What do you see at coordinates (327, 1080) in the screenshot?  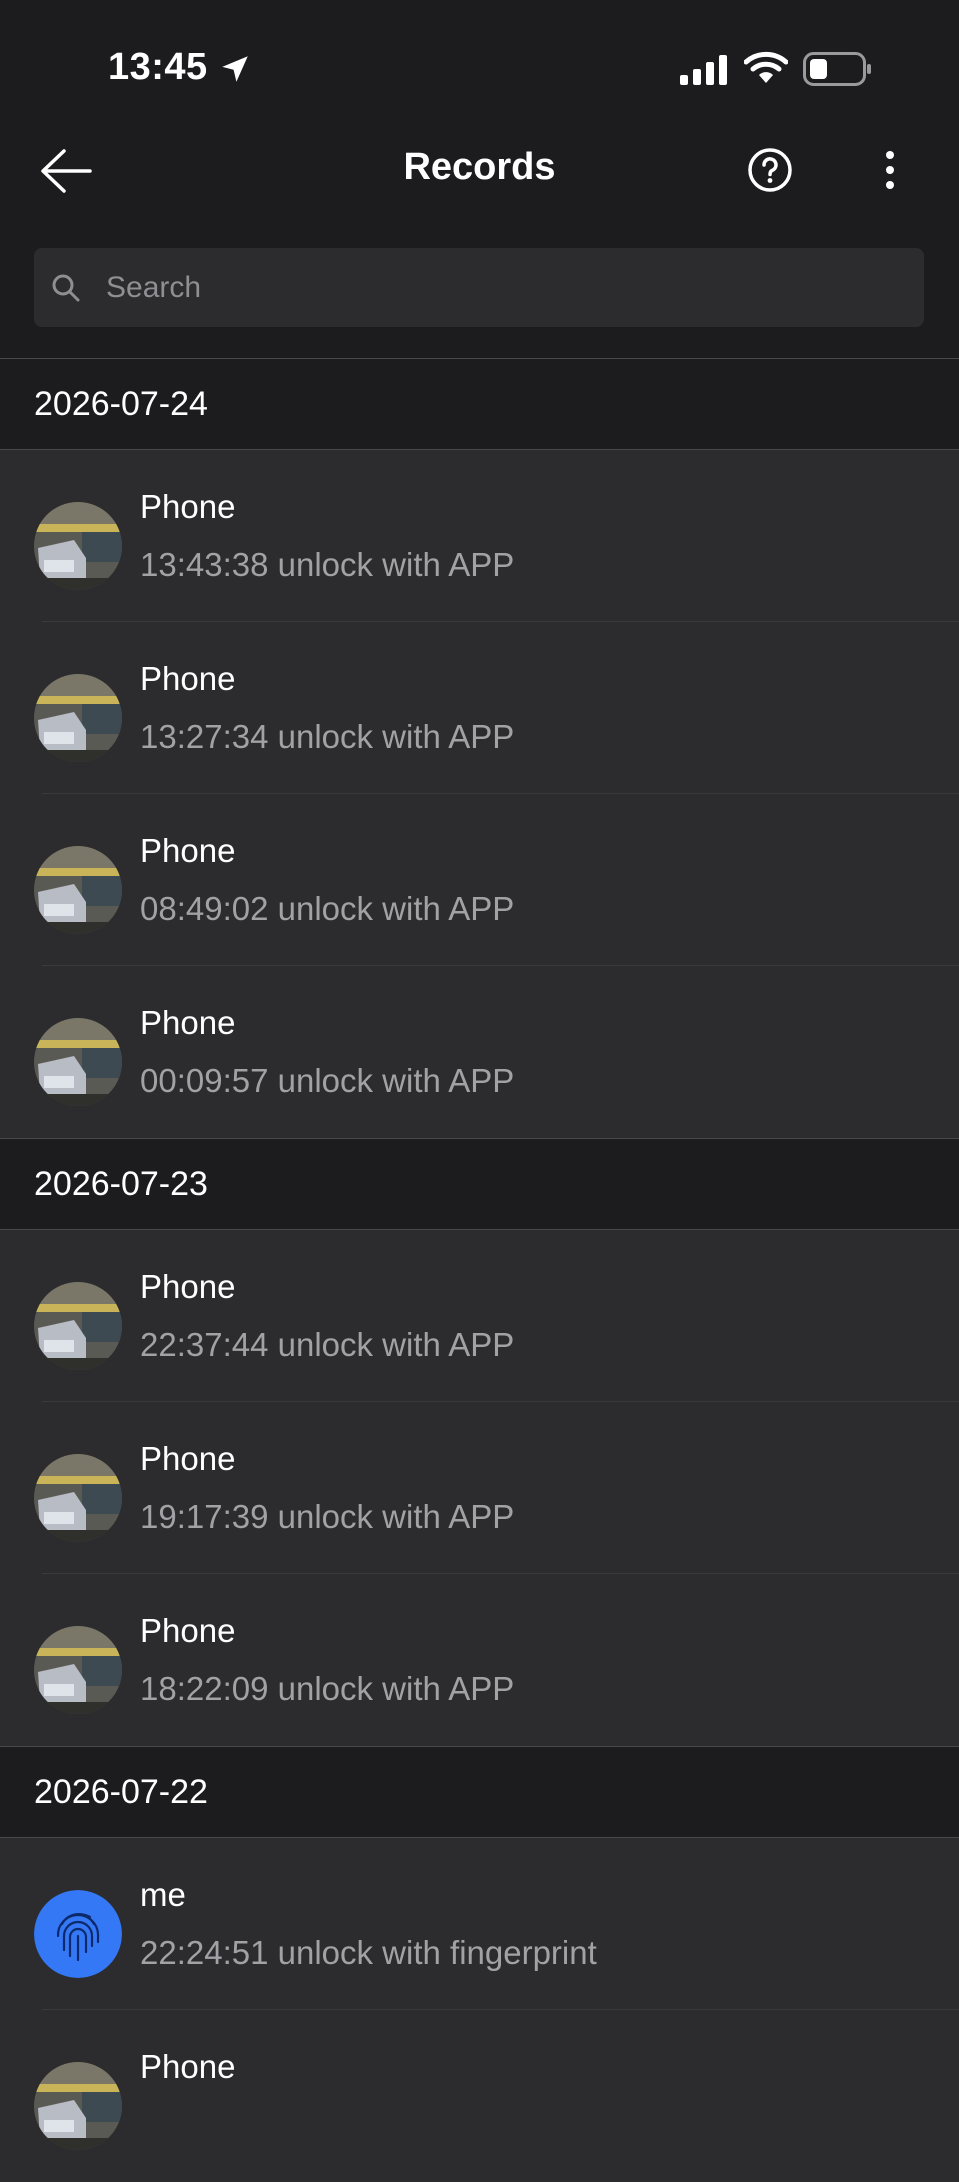 I see `record-detail: 00:09:57 unlock with APP` at bounding box center [327, 1080].